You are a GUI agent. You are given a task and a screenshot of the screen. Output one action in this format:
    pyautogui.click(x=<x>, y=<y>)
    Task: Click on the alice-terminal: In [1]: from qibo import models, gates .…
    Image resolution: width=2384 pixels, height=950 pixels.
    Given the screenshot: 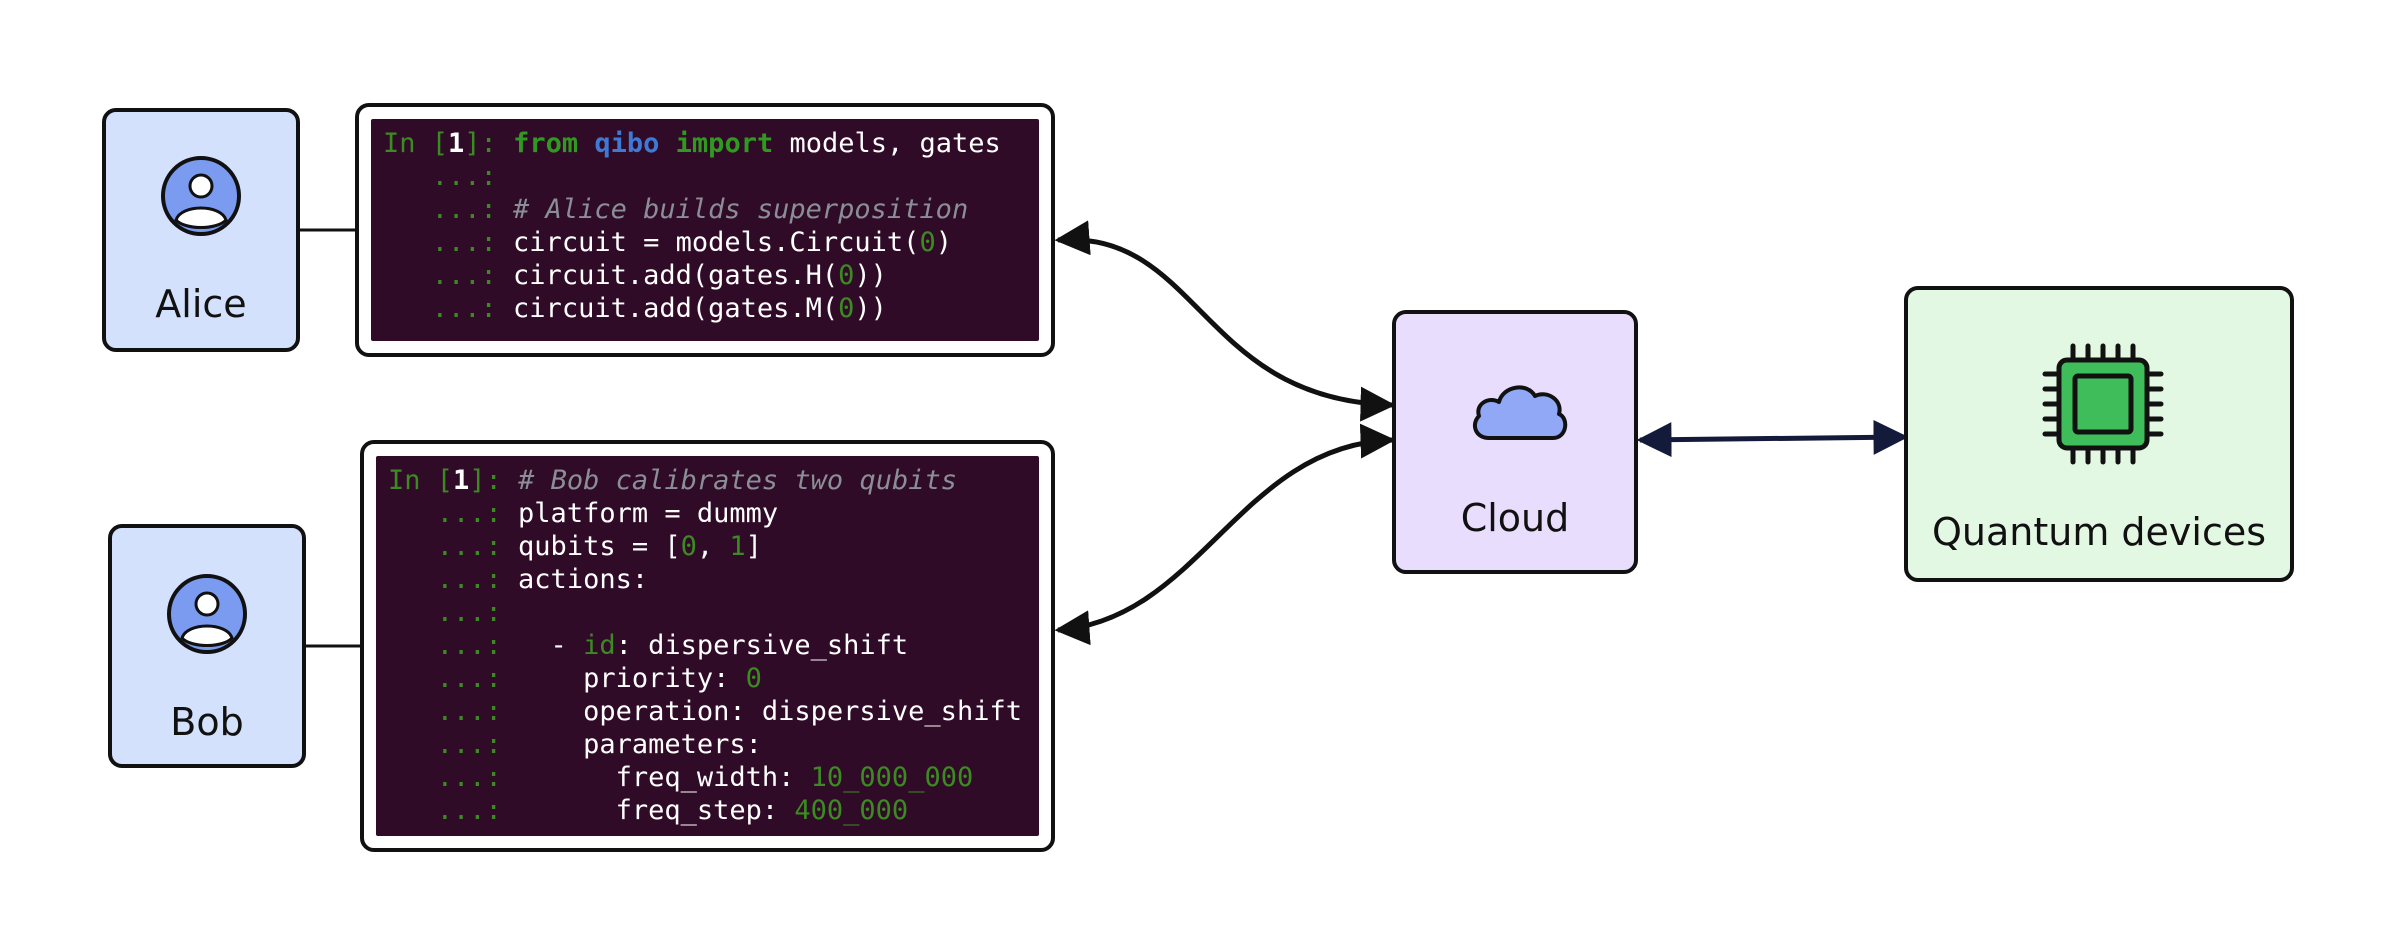 What is the action you would take?
    pyautogui.click(x=705, y=230)
    